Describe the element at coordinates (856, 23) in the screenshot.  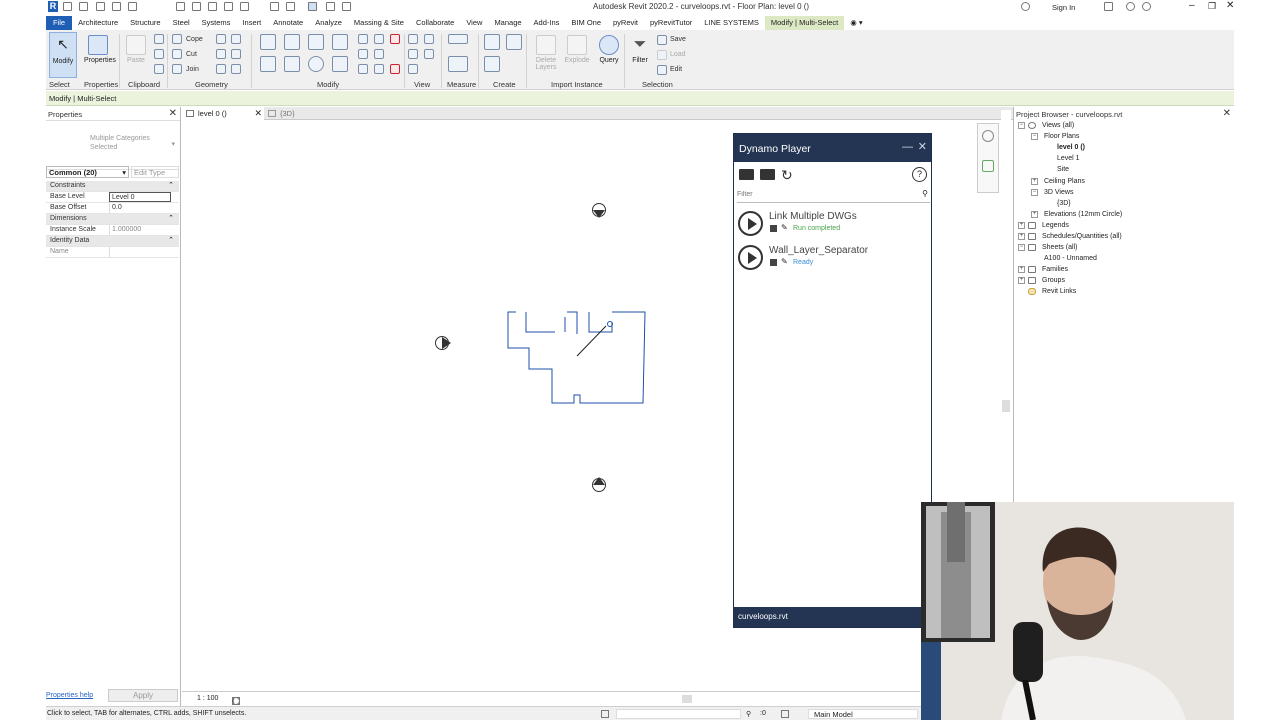
I see `ribbon-options-icon: ◉ ▾` at that location.